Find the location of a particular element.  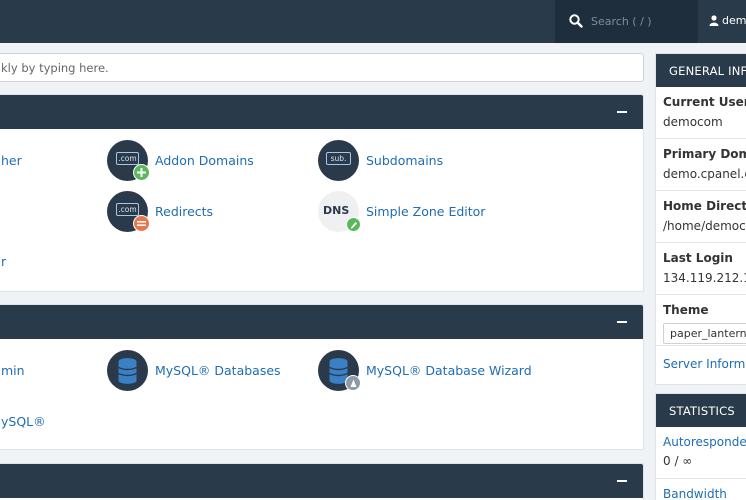

mysql-wizard-link: MySQL® Database Wizard is located at coordinates (425, 370).